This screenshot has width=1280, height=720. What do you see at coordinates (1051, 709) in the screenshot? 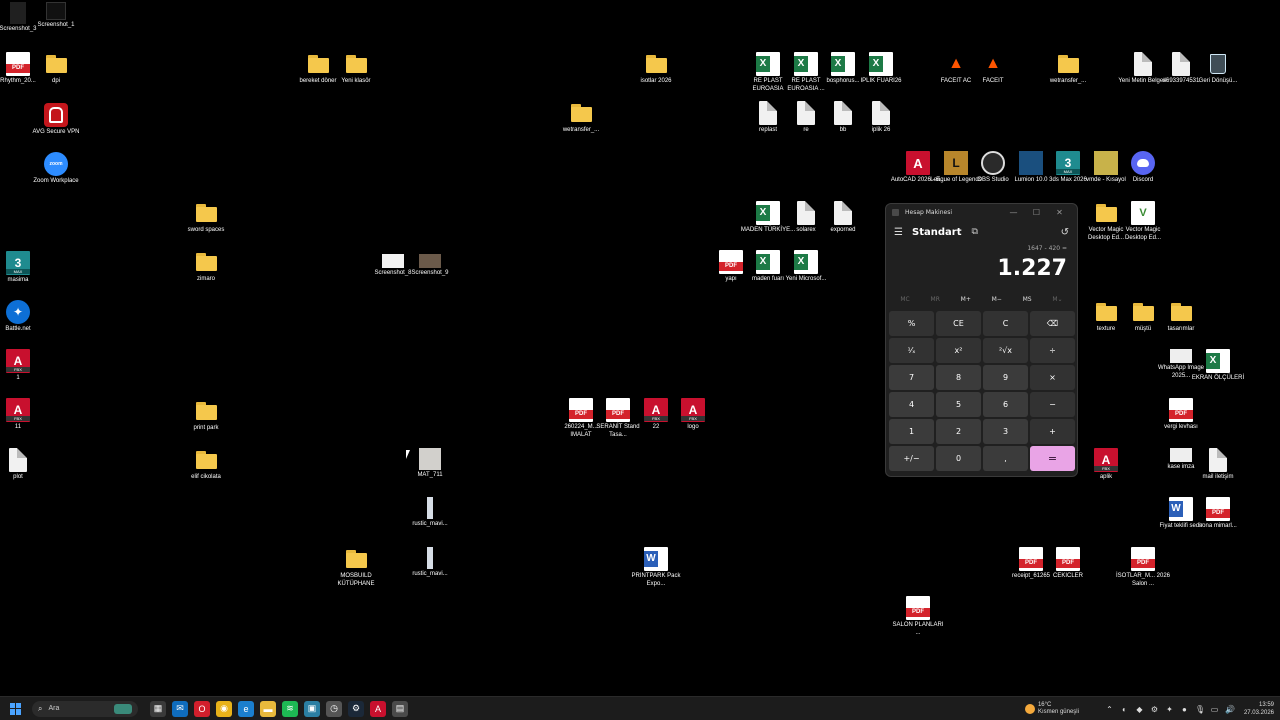
I see `weather-widget: 16°C Kısmen güneşli` at bounding box center [1051, 709].